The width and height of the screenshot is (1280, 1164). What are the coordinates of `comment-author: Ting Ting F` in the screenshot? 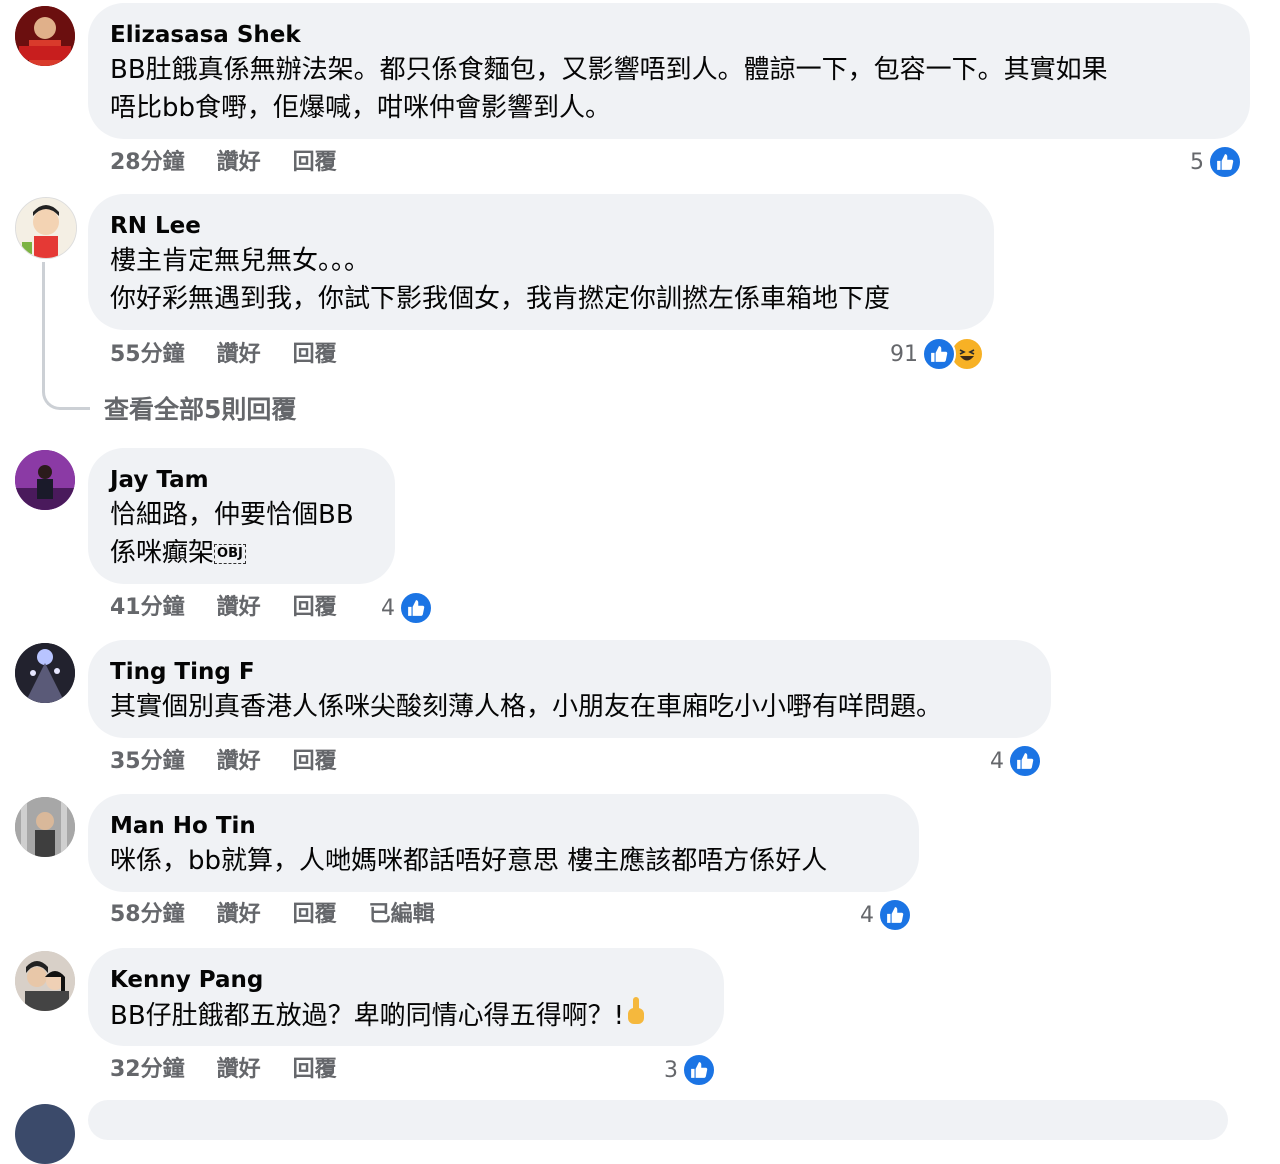 It's located at (569, 672).